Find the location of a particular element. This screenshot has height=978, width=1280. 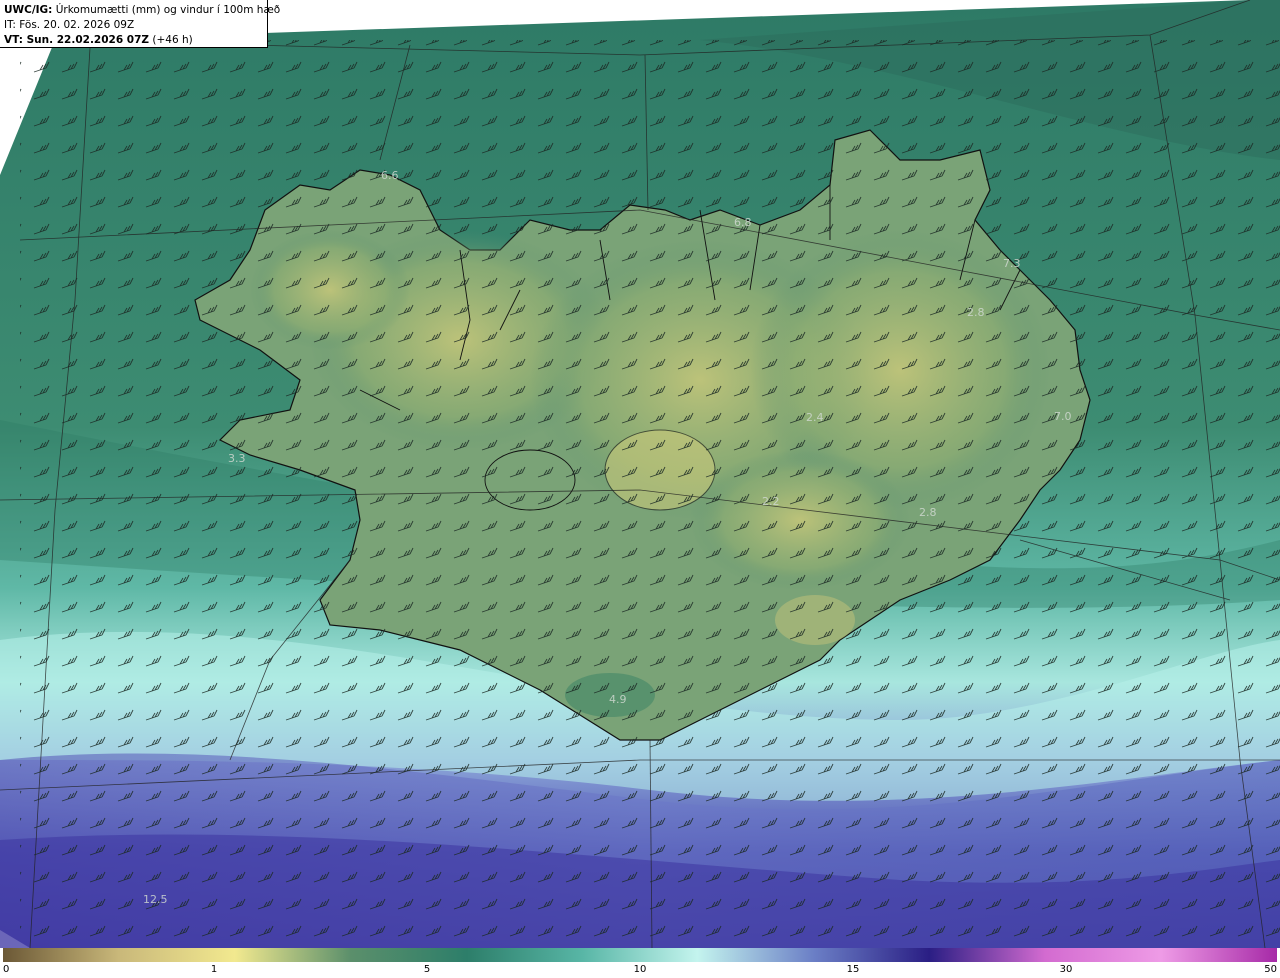

colorbar-tick: 10 is located at coordinates (640, 969).